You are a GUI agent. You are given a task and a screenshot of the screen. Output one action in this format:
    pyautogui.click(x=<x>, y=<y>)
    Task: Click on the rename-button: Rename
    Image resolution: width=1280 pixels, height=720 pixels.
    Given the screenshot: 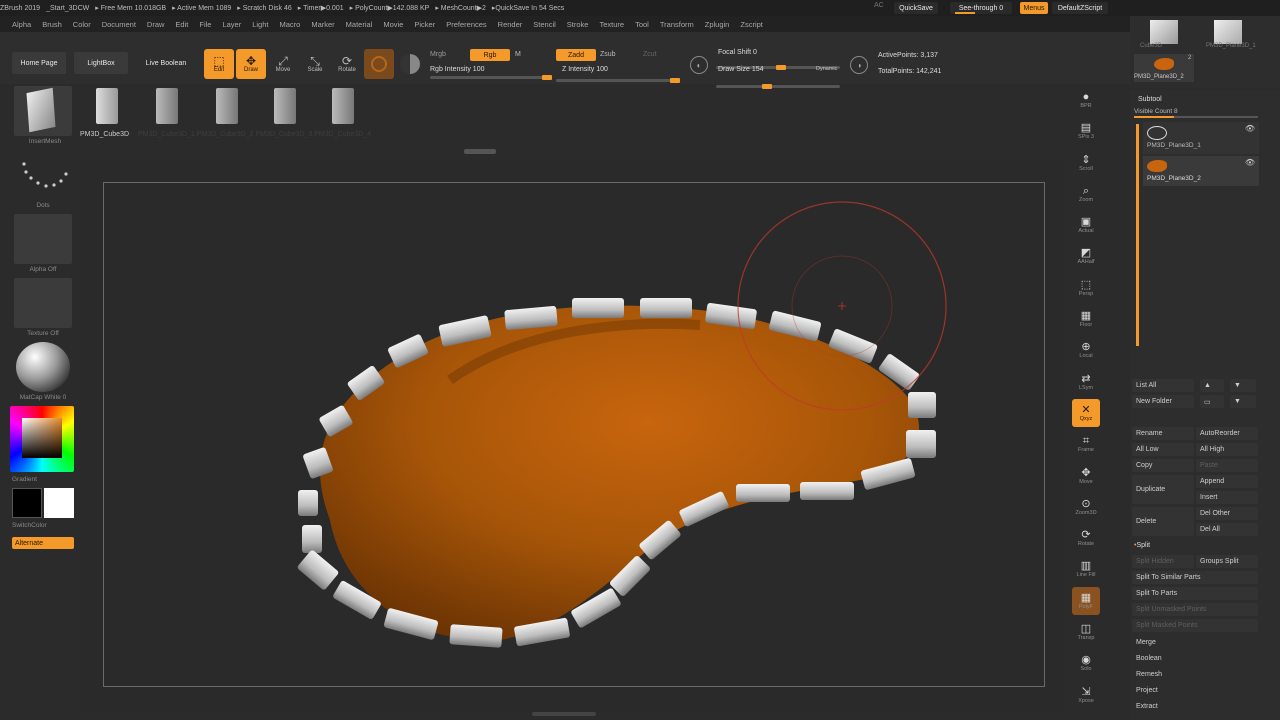 What is the action you would take?
    pyautogui.click(x=1163, y=433)
    